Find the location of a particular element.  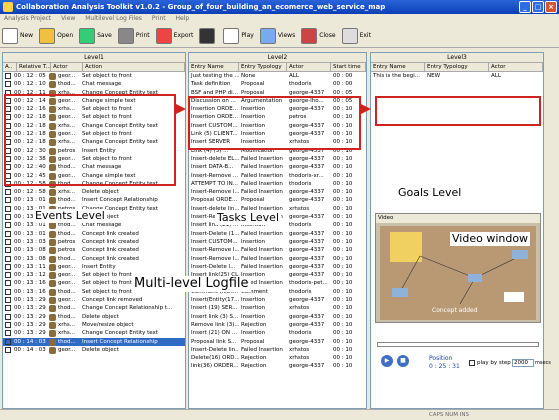

concept-added-label: Concept added is located at coordinates (455, 310).